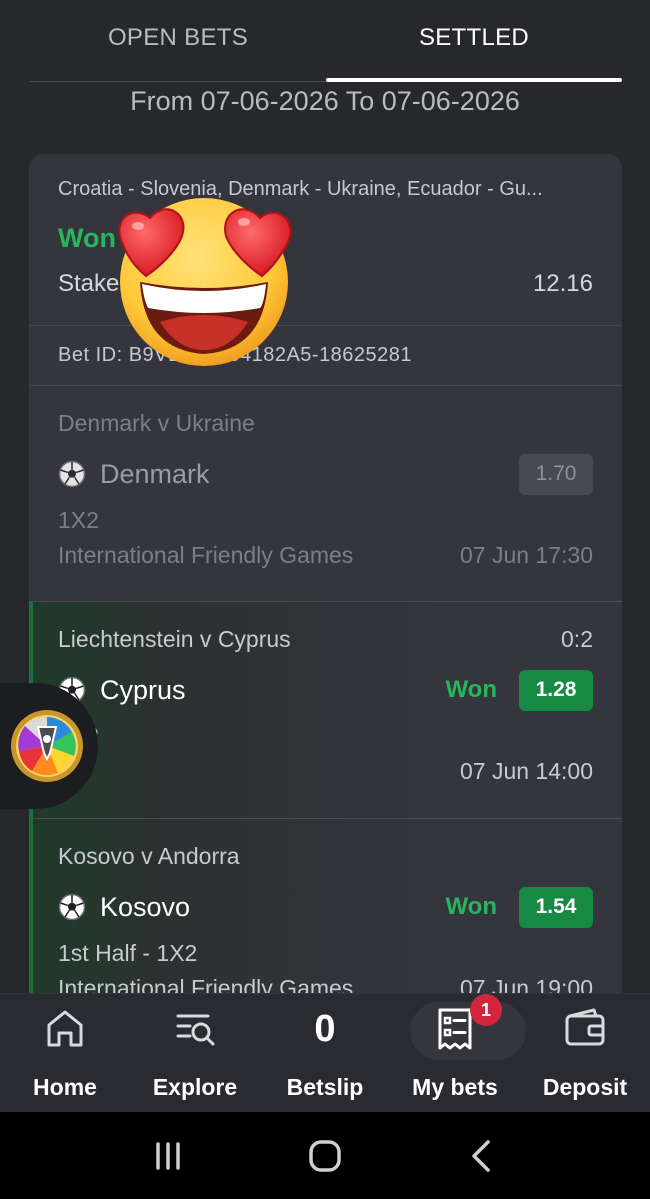 This screenshot has height=1199, width=650. What do you see at coordinates (65, 1087) in the screenshot?
I see `nav-home-label: Home` at bounding box center [65, 1087].